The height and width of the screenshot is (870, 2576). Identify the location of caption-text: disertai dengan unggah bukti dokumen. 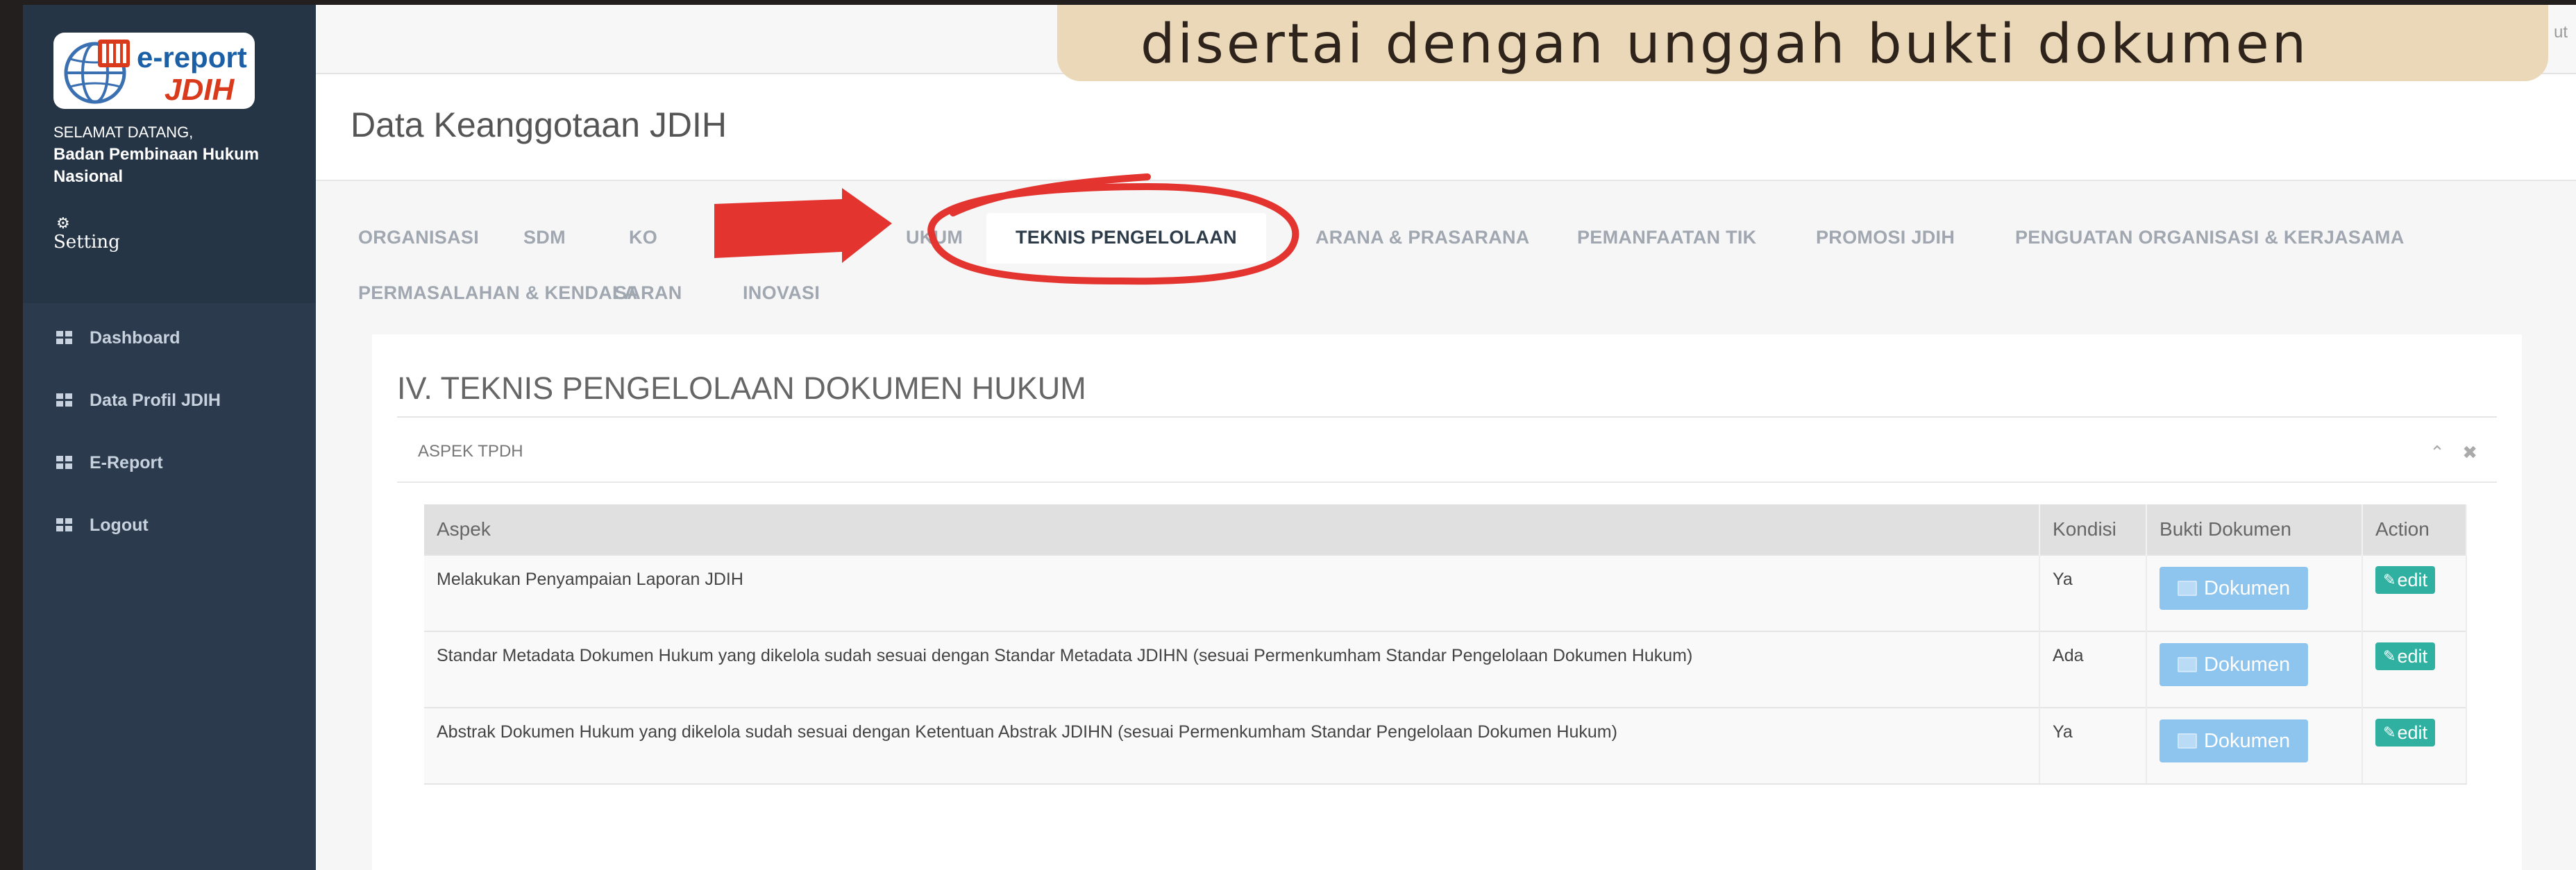
(1724, 44).